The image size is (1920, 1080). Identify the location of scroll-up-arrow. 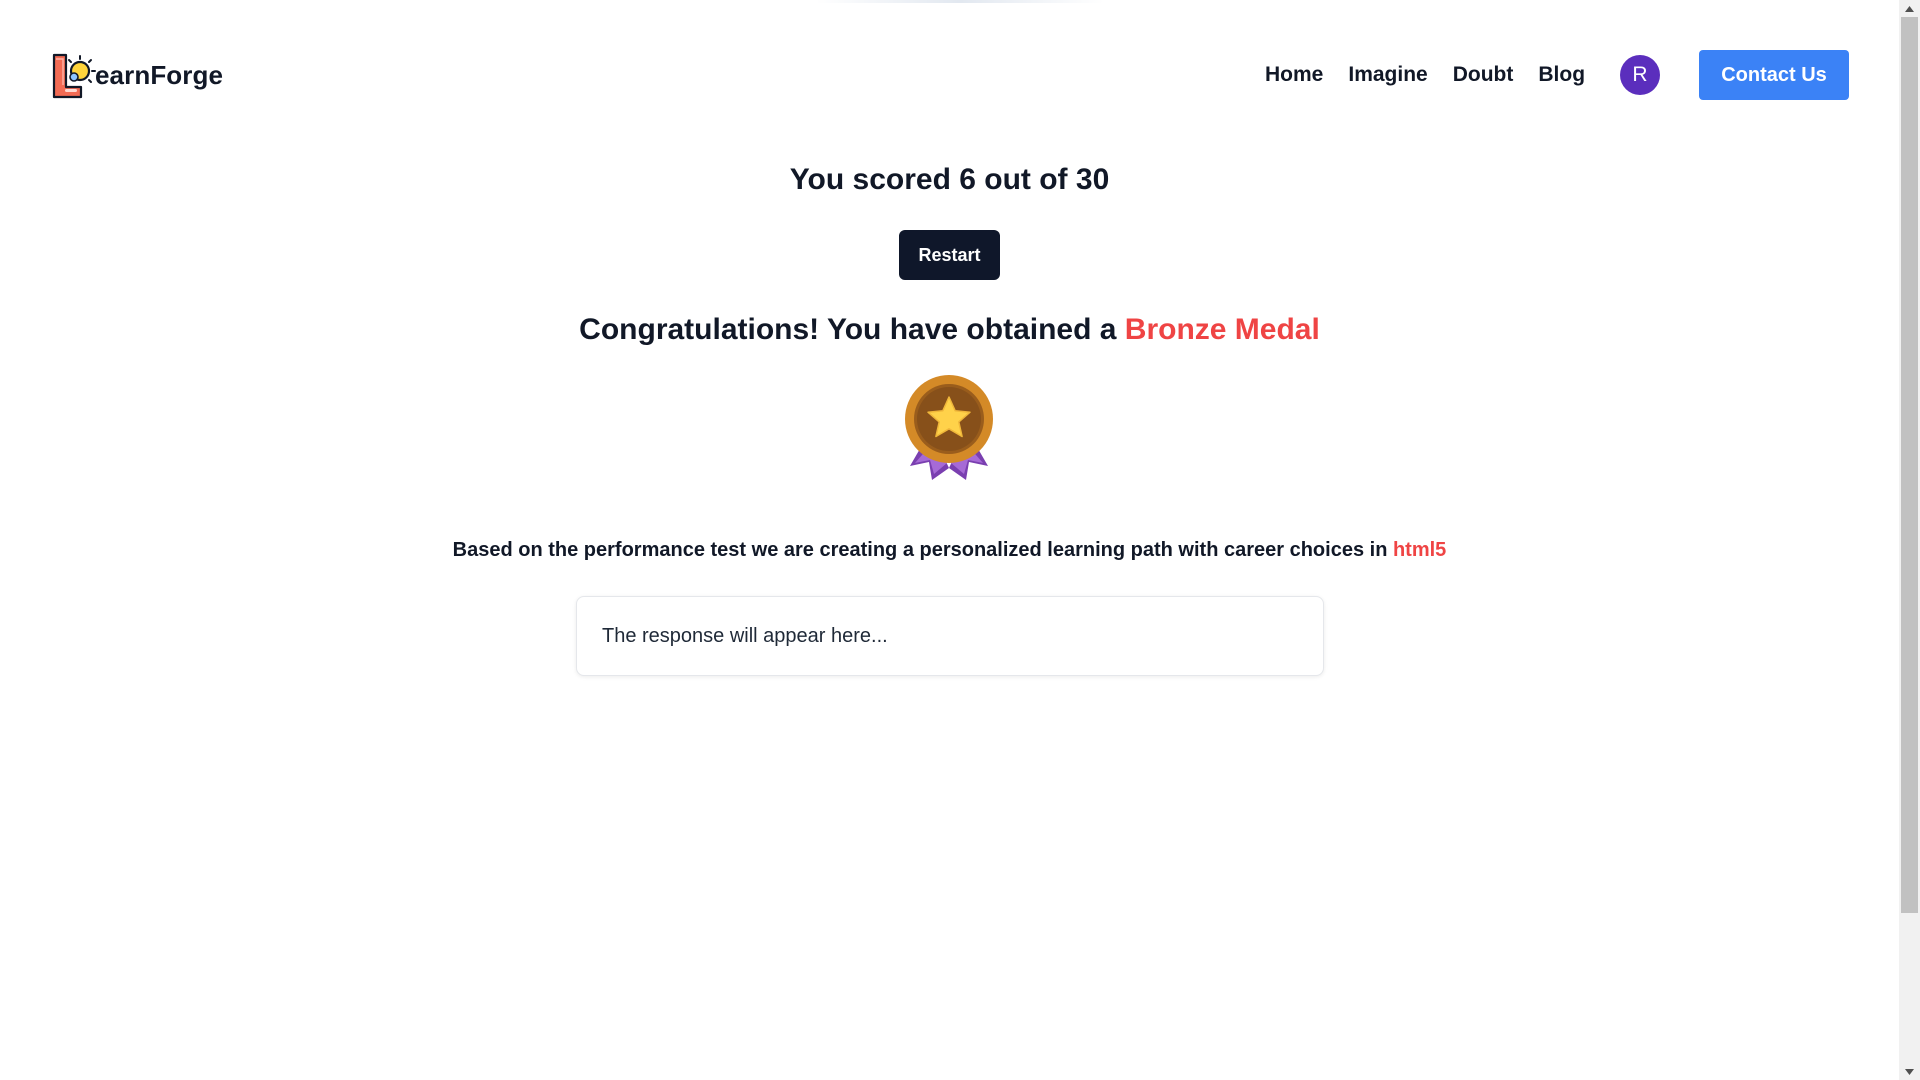
(1909, 8).